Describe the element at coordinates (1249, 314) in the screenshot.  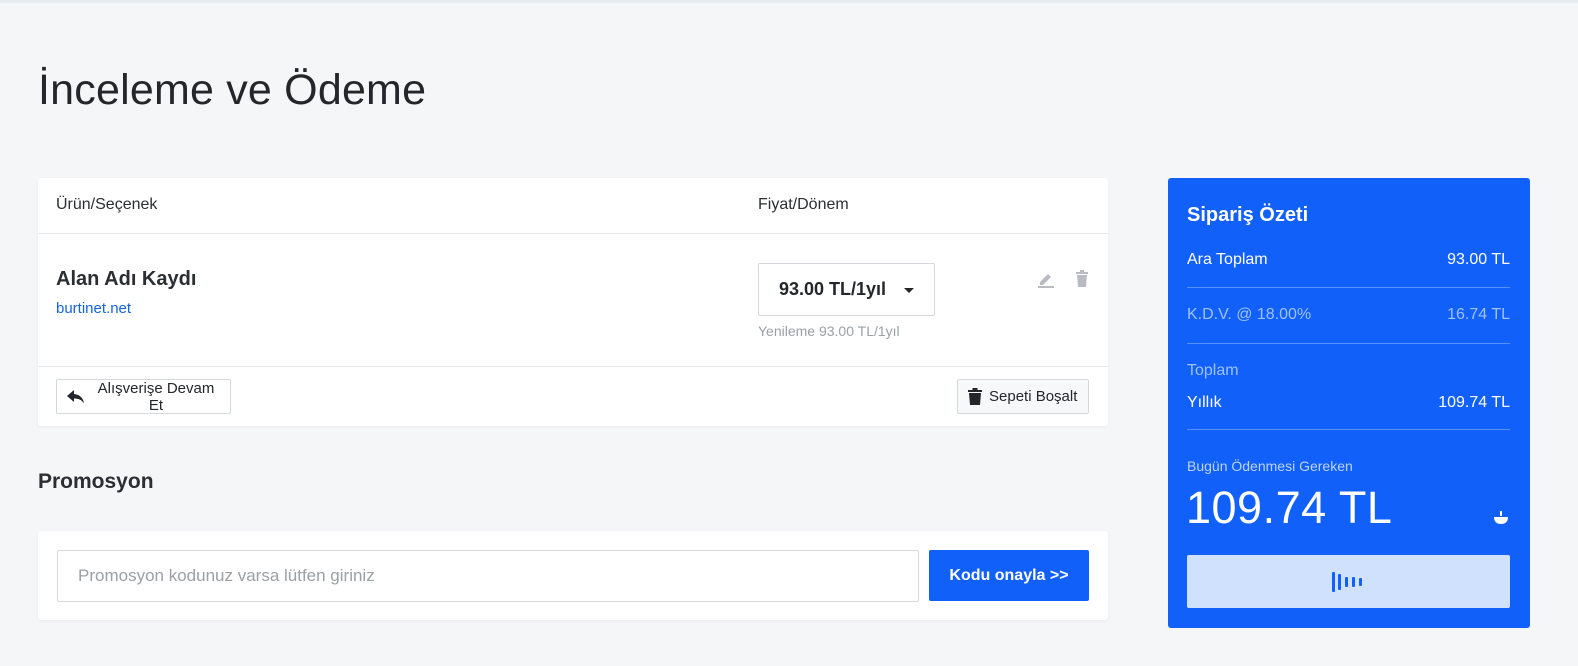
I see `tax-label: K.D.V. @ 18.00%` at that location.